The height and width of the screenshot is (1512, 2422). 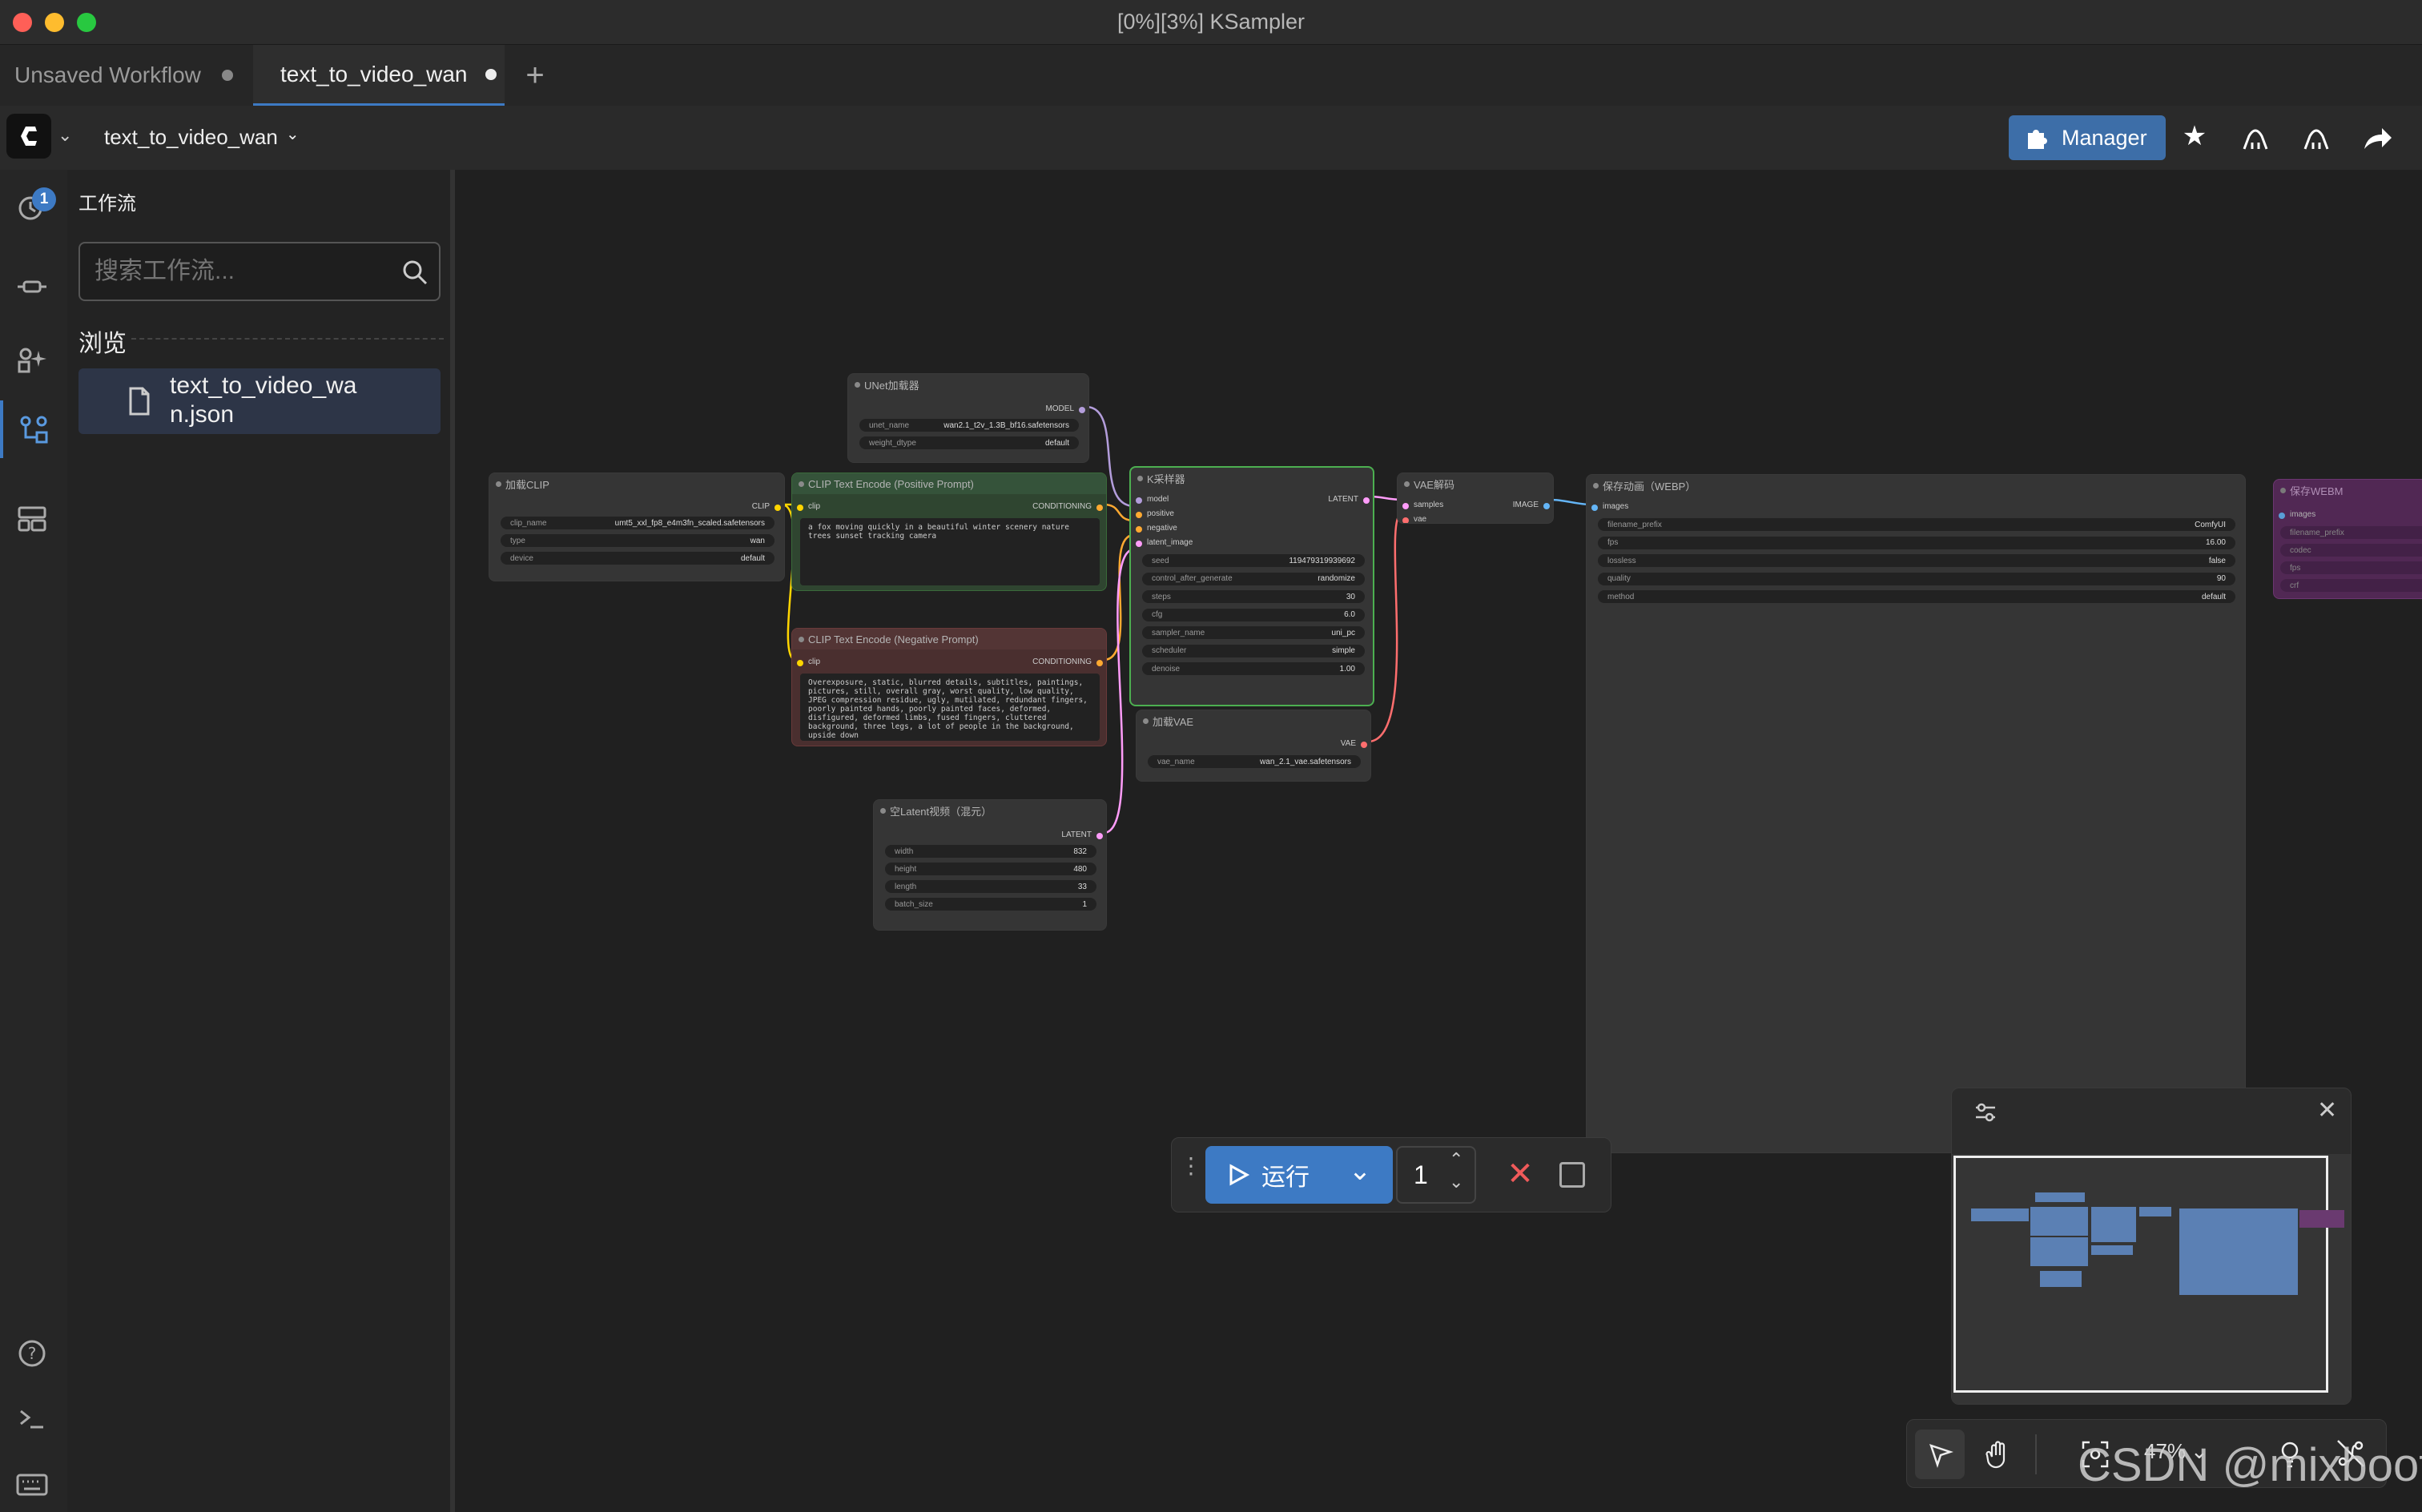 I want to click on node-widget: height 480, so click(x=990, y=869).